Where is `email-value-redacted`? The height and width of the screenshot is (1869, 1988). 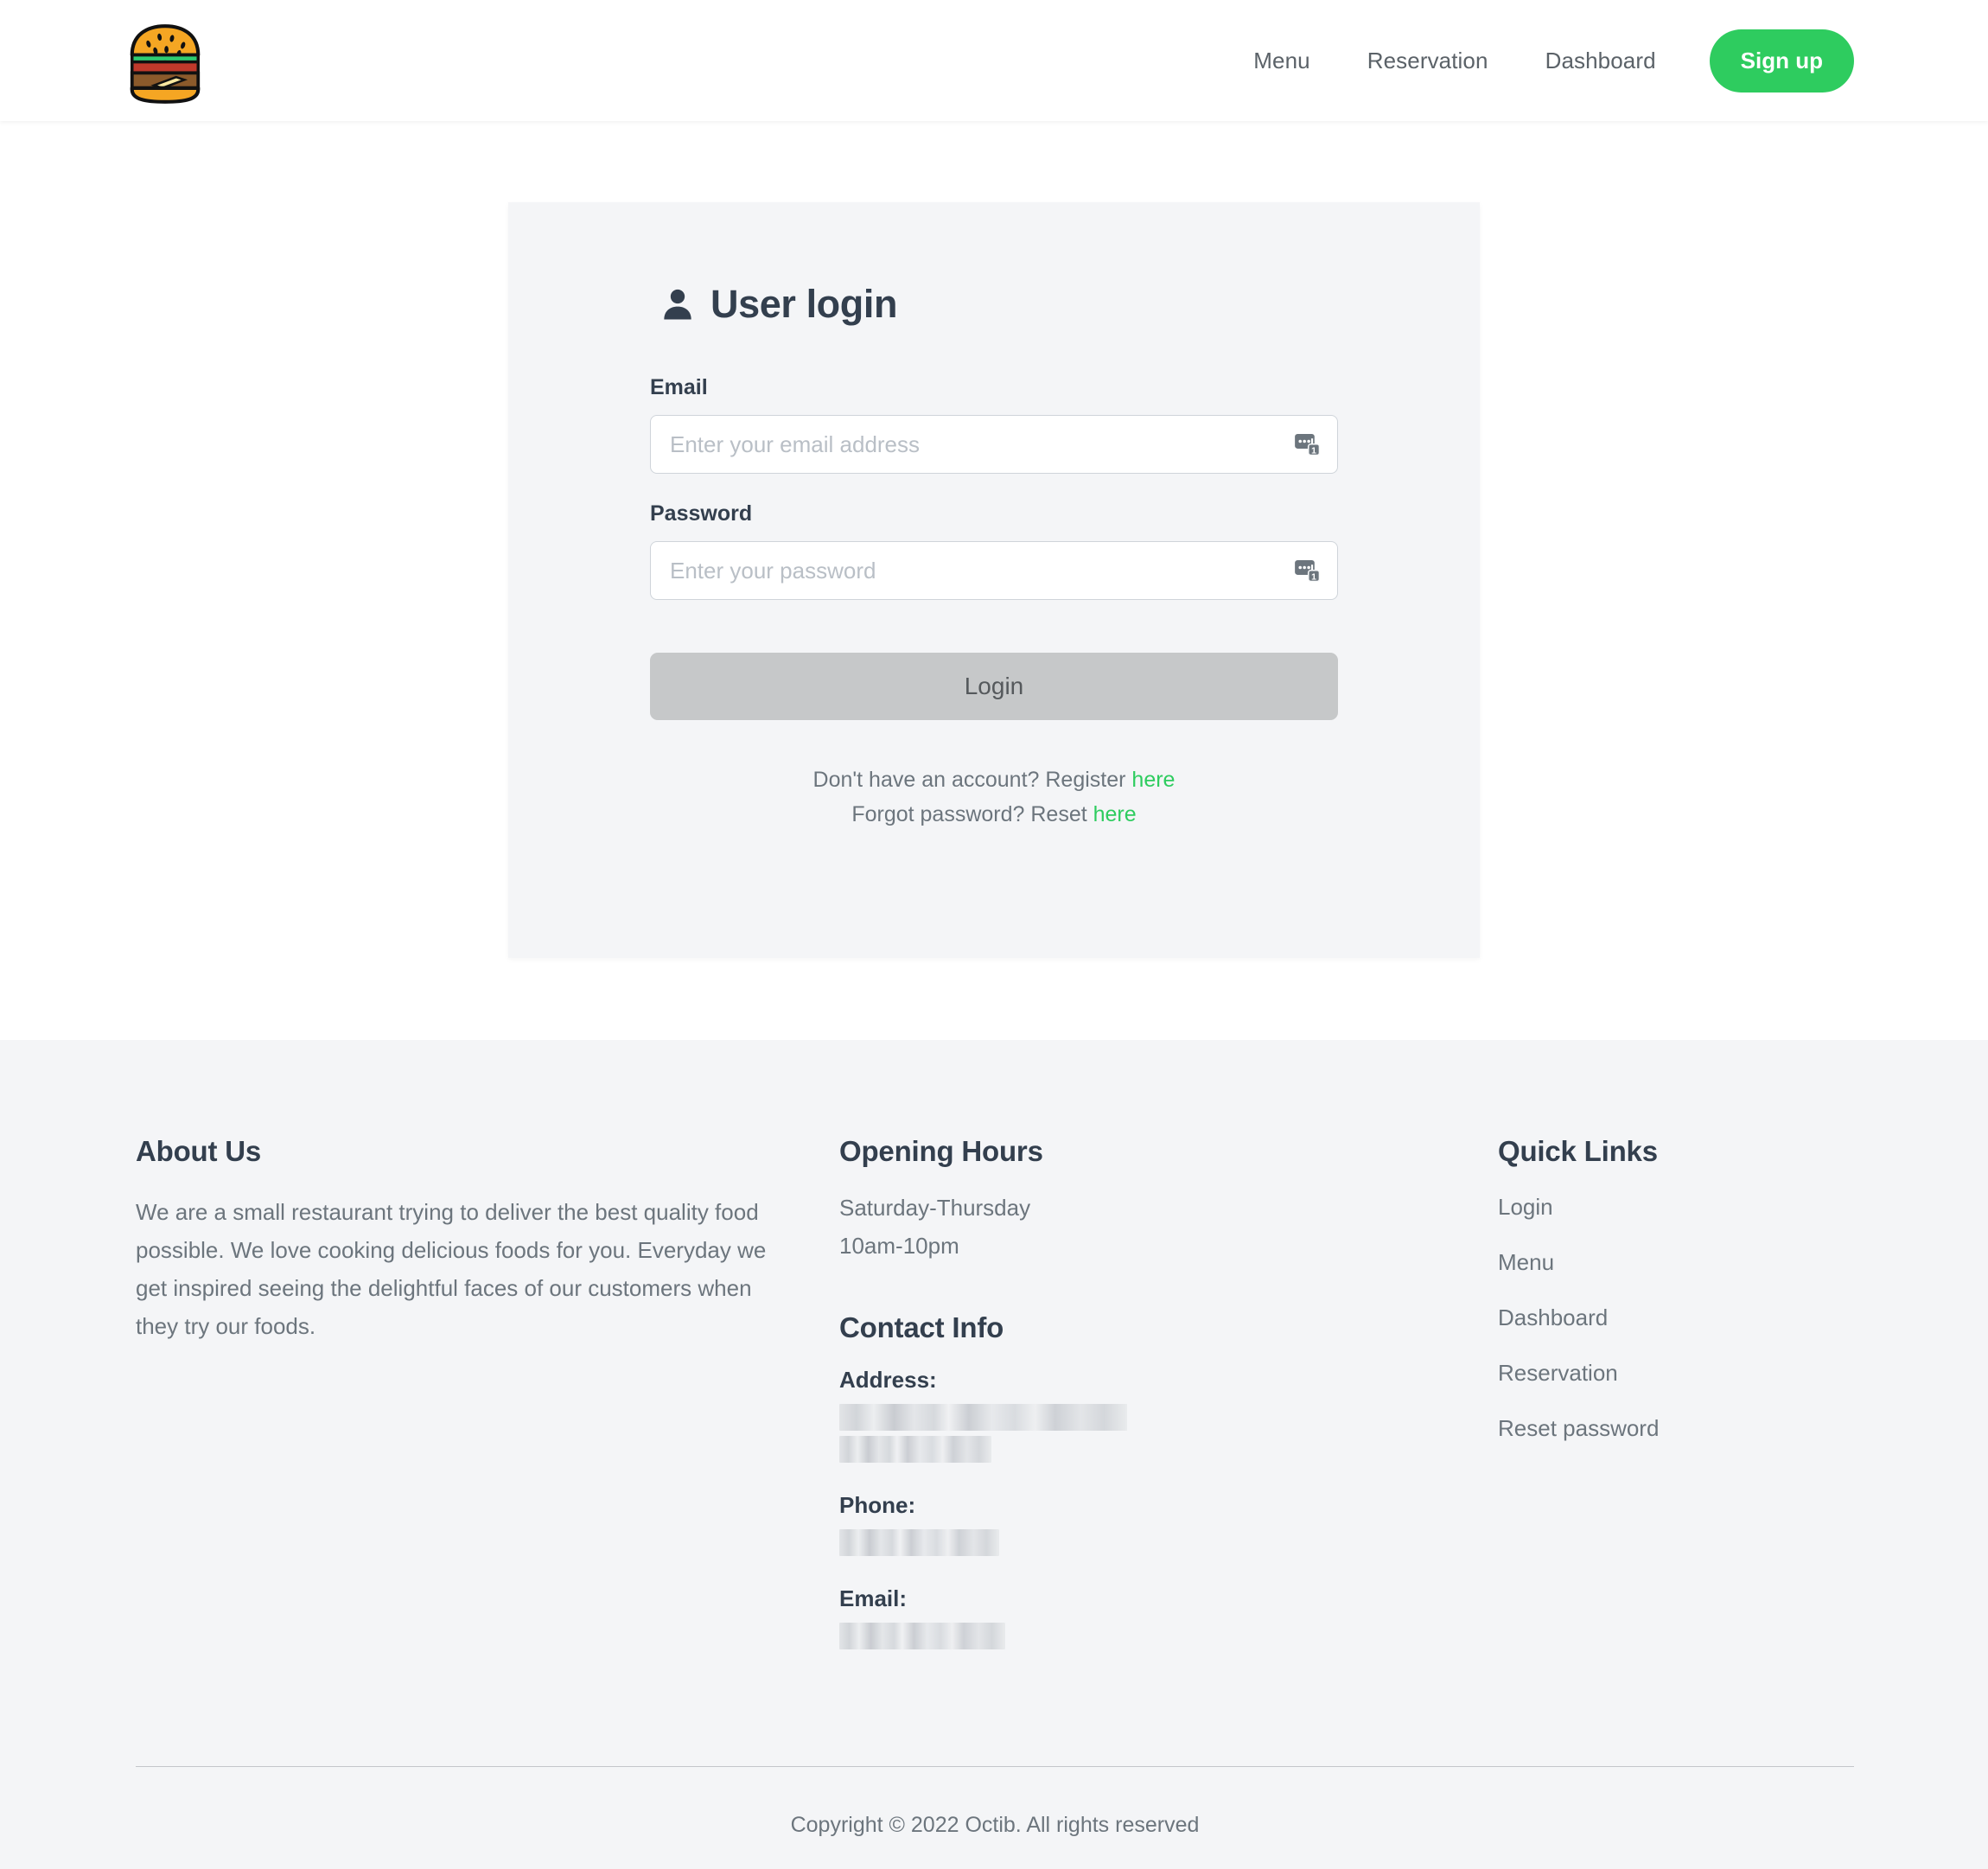 email-value-redacted is located at coordinates (922, 1636).